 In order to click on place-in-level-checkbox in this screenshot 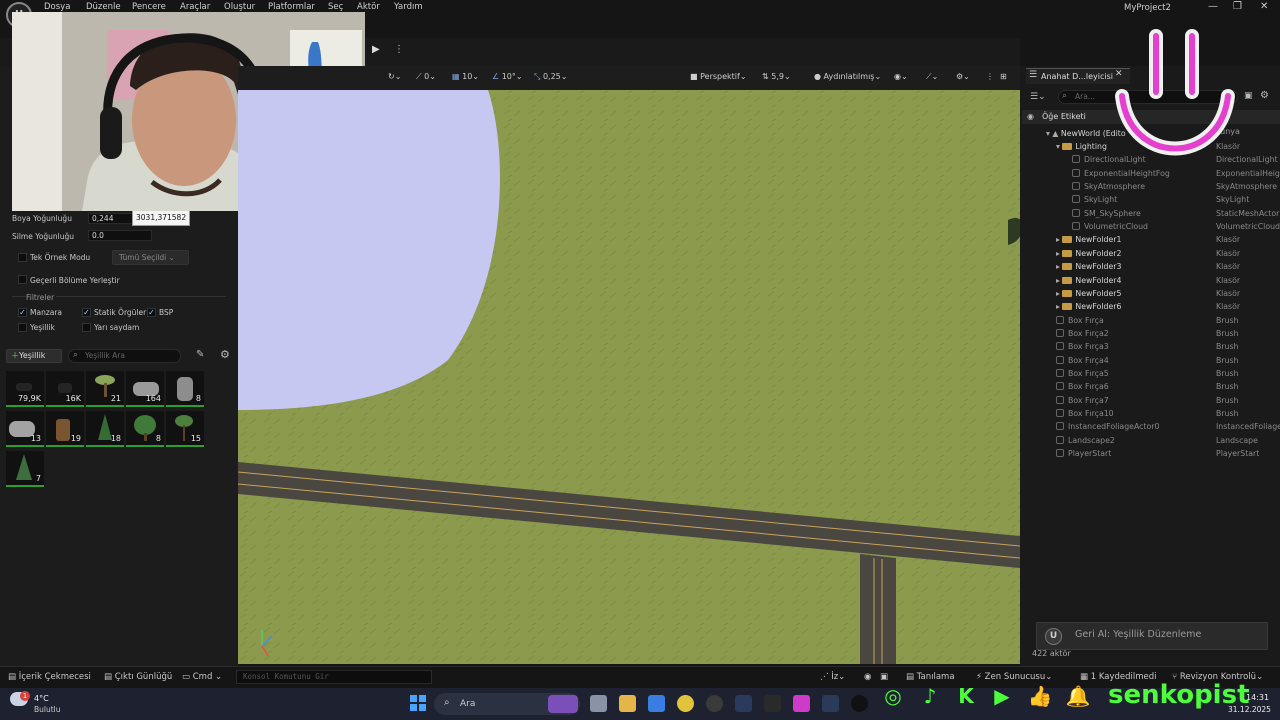, I will do `click(22, 279)`.